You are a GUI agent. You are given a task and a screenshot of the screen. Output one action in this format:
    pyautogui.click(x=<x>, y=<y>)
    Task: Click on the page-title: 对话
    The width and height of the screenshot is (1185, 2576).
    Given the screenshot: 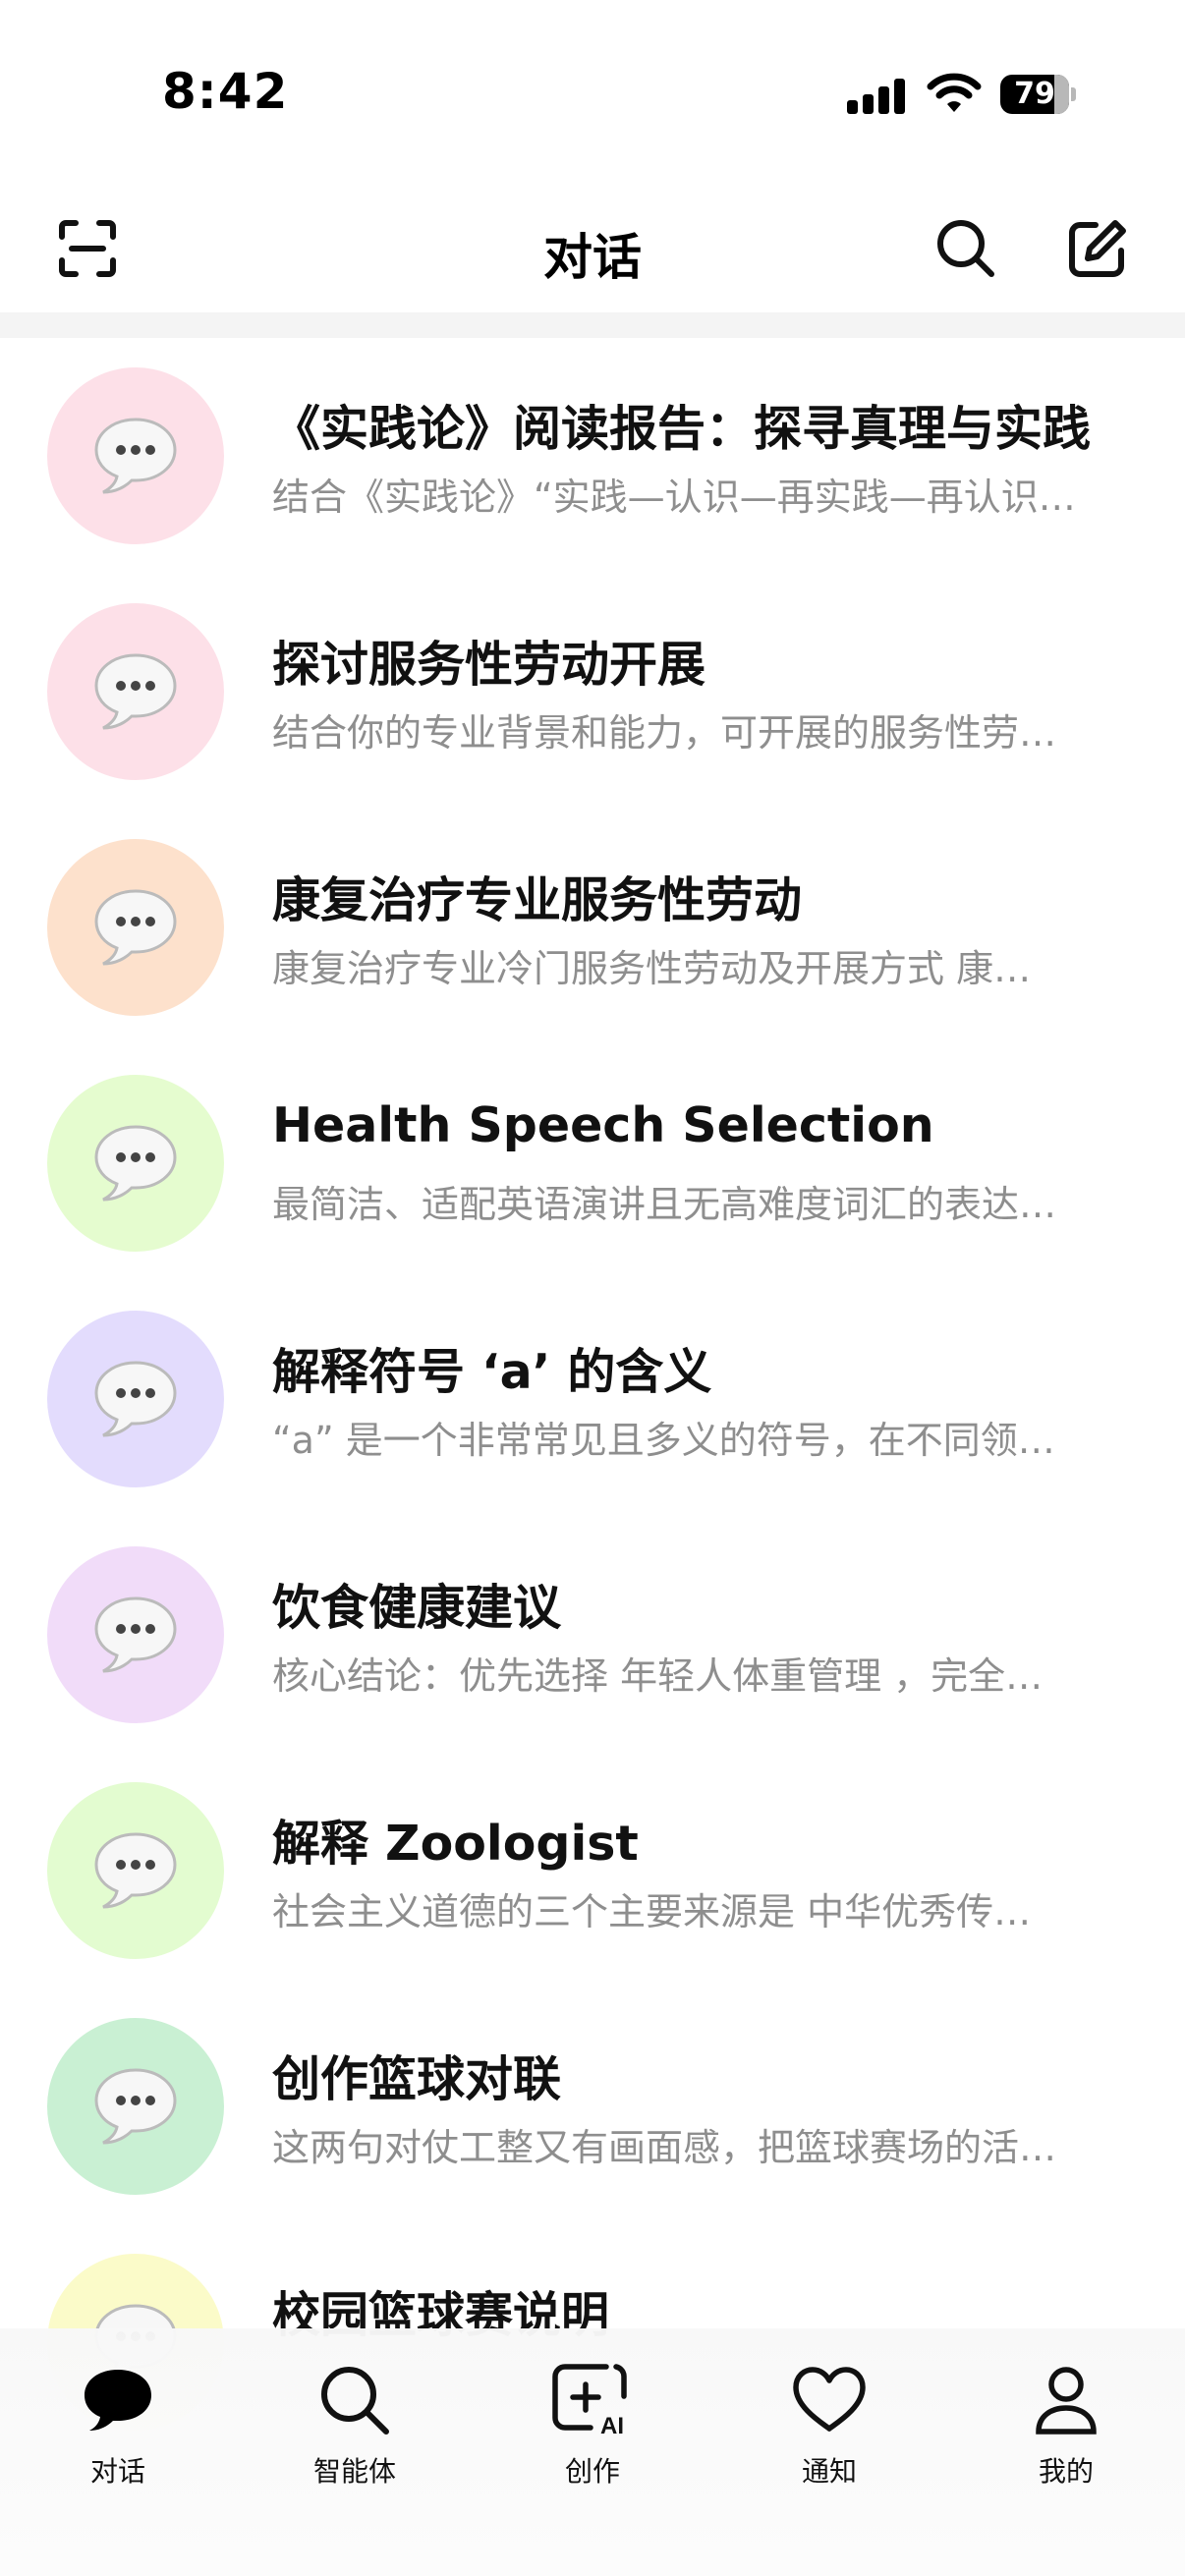 What is the action you would take?
    pyautogui.click(x=592, y=257)
    